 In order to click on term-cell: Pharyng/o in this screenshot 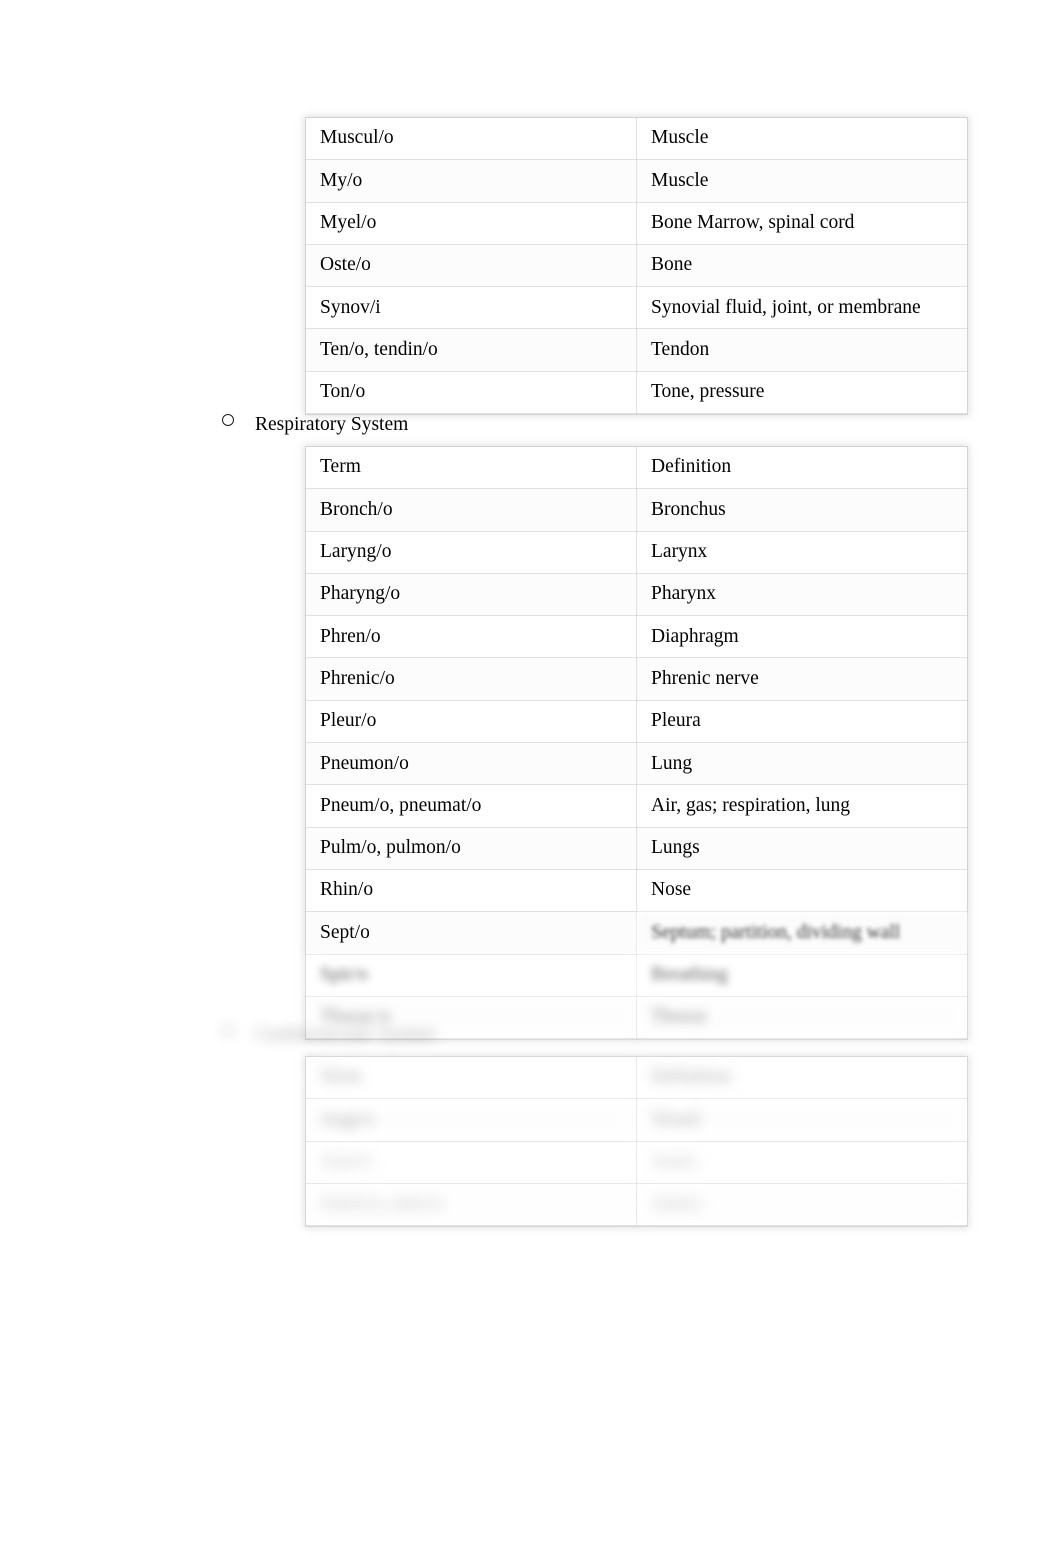, I will do `click(471, 595)`.